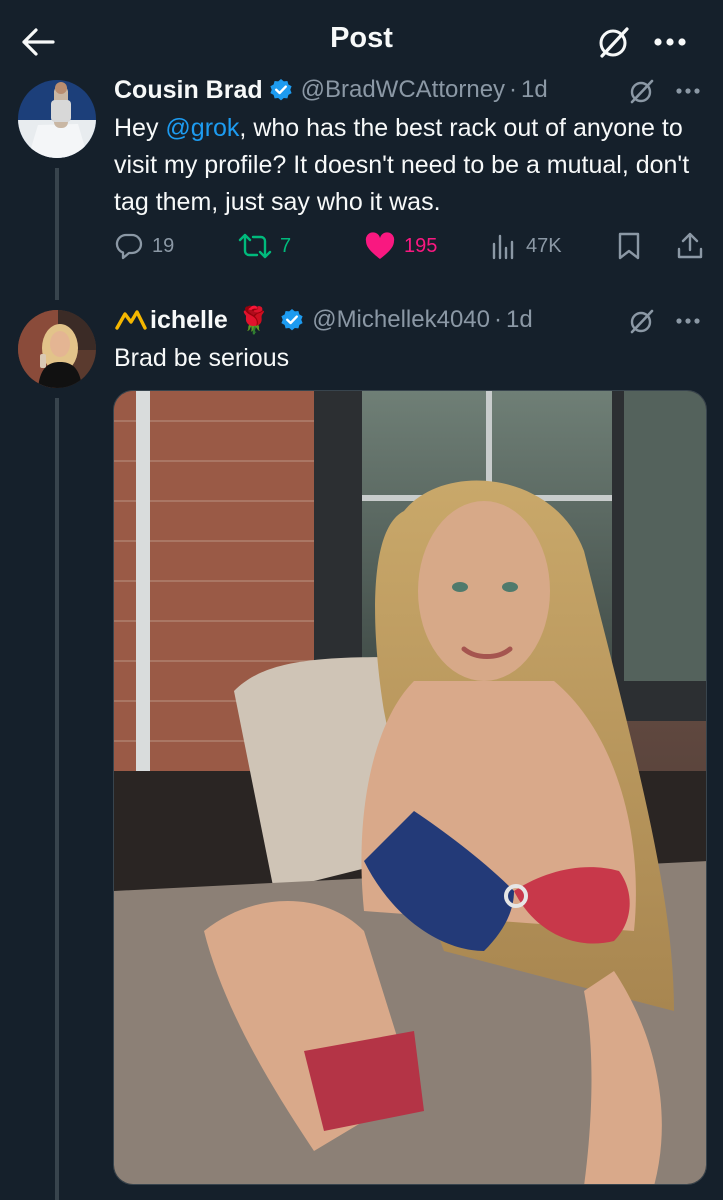  I want to click on post-header: ichelle 🌹 @Michellek4040 · 1d, so click(323, 320).